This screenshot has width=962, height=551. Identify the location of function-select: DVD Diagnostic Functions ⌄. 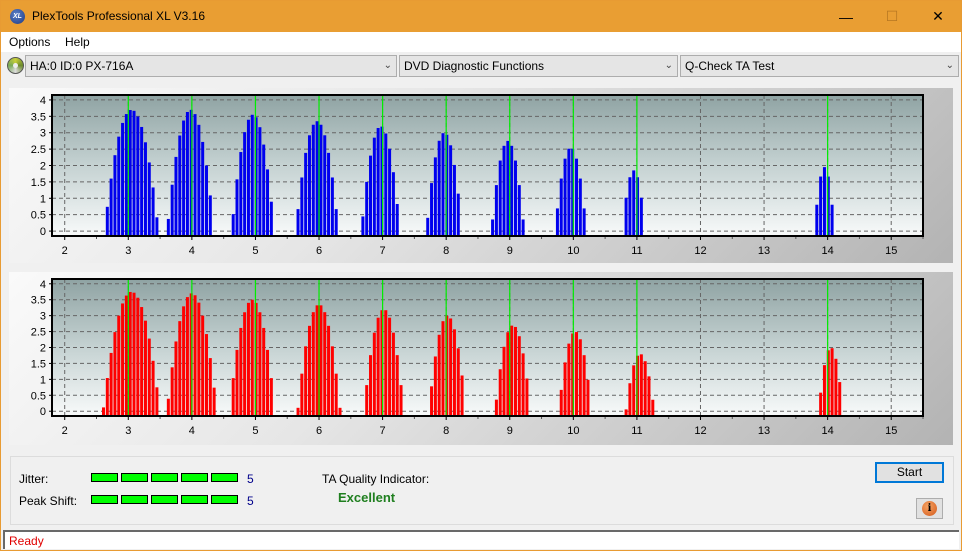
(538, 66).